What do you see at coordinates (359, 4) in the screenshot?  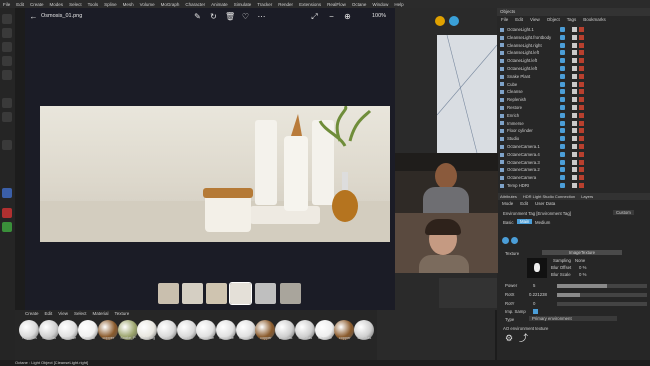 I see `menu-octane: Octane` at bounding box center [359, 4].